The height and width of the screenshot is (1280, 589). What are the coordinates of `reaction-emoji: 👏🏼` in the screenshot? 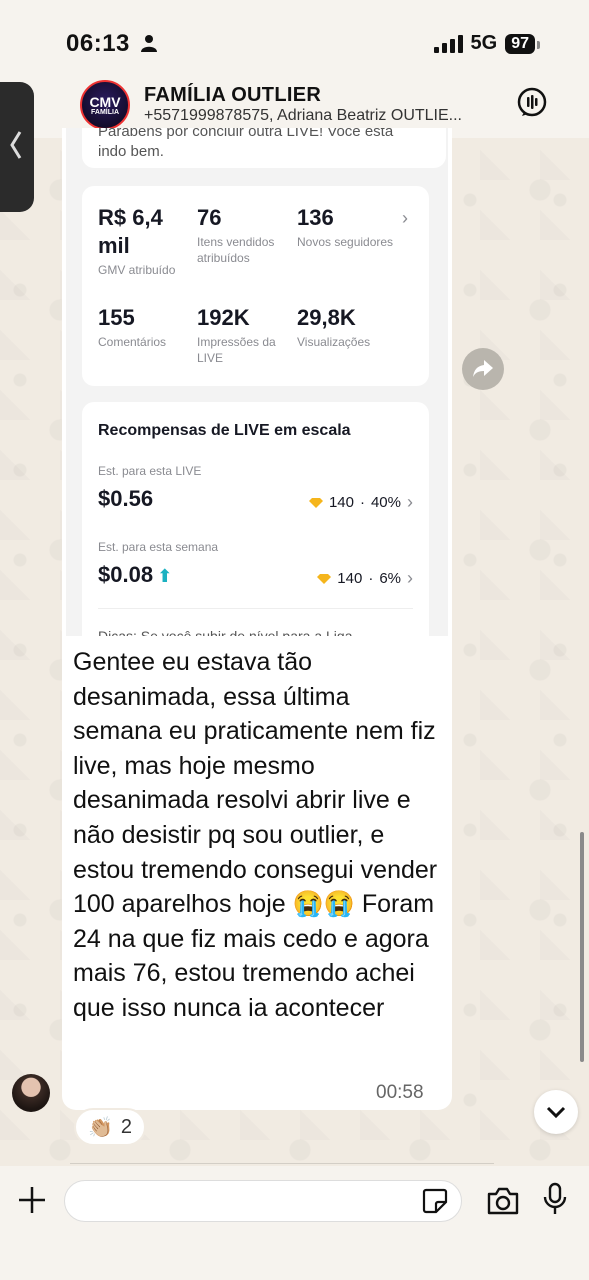 It's located at (100, 1127).